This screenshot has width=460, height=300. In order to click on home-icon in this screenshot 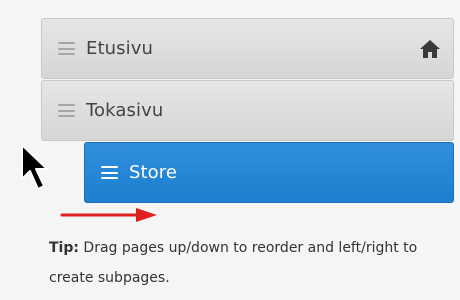, I will do `click(430, 49)`.